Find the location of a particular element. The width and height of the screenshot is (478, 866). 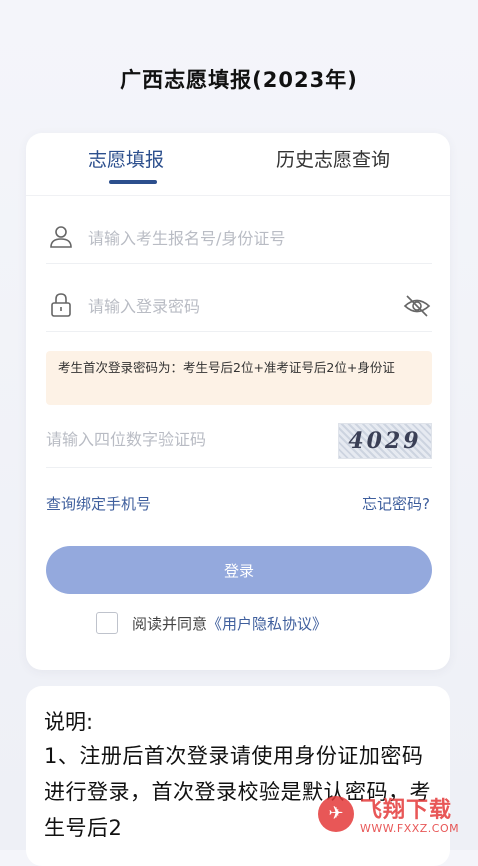

active-tab-indicator is located at coordinates (133, 182).